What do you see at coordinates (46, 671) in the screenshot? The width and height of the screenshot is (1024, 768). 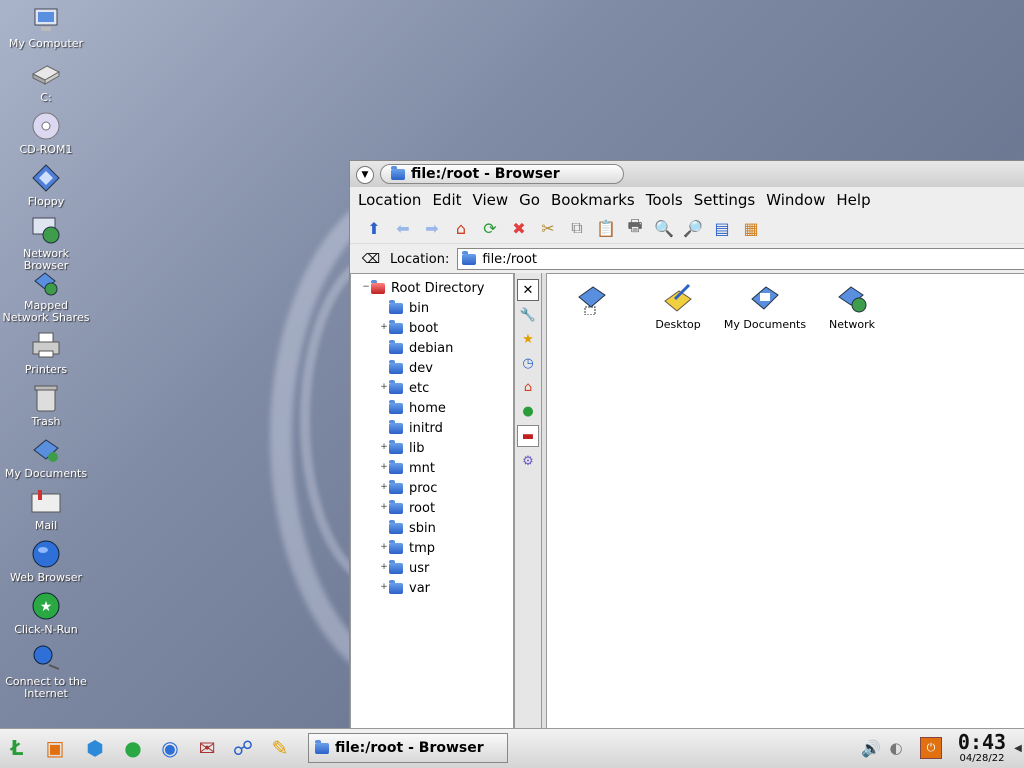 I see `desktop-icon-connect-internet: Connect to the Internet` at bounding box center [46, 671].